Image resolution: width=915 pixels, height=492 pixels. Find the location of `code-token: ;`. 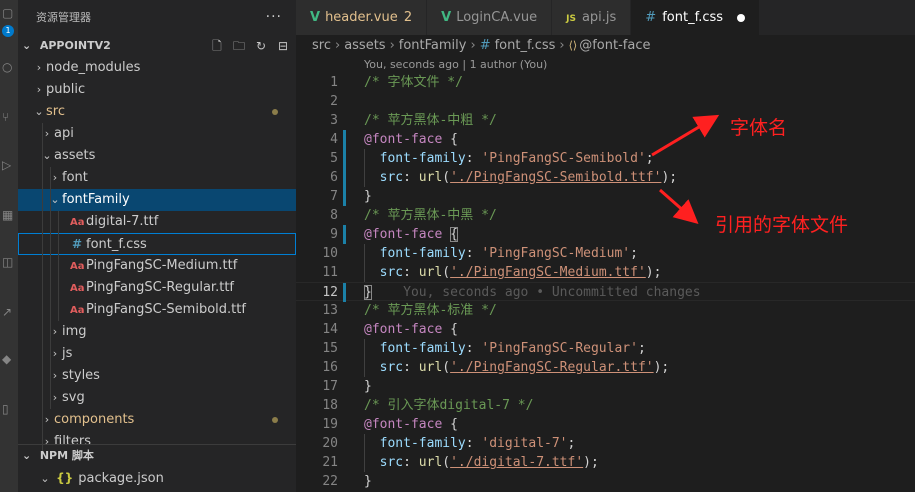

code-token: ; is located at coordinates (634, 253).